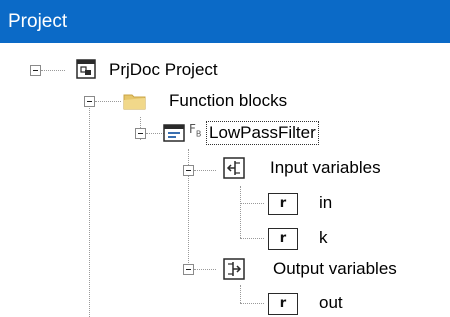 The width and height of the screenshot is (450, 317). I want to click on folder-icon, so click(134, 102).